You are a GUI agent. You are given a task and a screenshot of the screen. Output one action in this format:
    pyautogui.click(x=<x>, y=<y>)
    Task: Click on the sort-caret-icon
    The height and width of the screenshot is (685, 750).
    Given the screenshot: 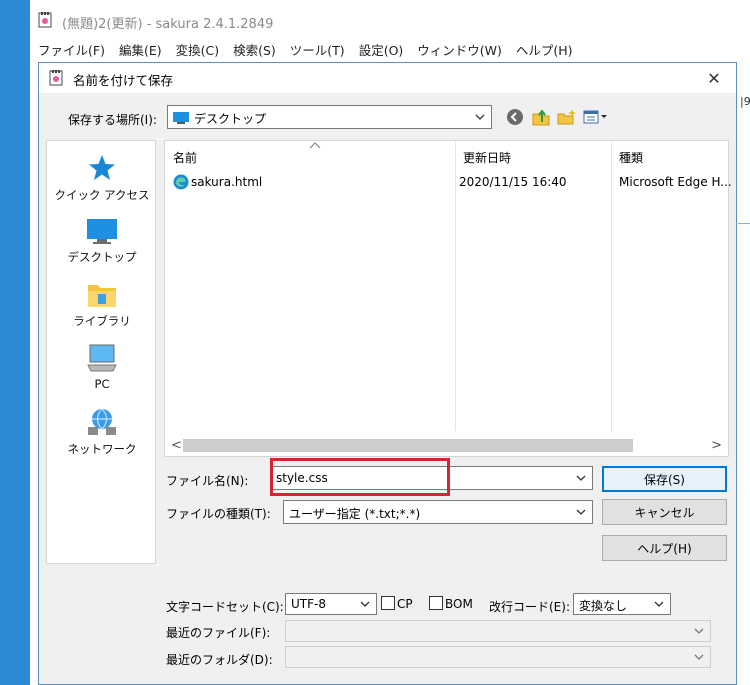 What is the action you would take?
    pyautogui.click(x=315, y=145)
    